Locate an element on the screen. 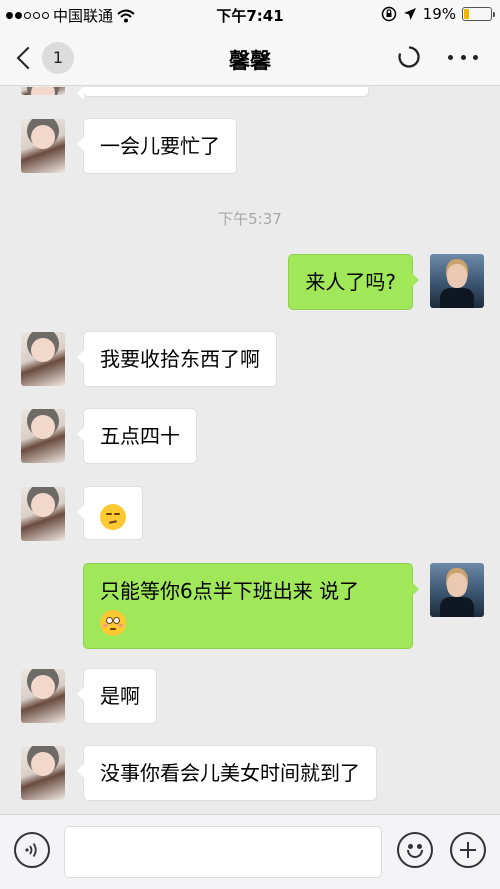  message-text: 来人了吗? is located at coordinates (350, 282).